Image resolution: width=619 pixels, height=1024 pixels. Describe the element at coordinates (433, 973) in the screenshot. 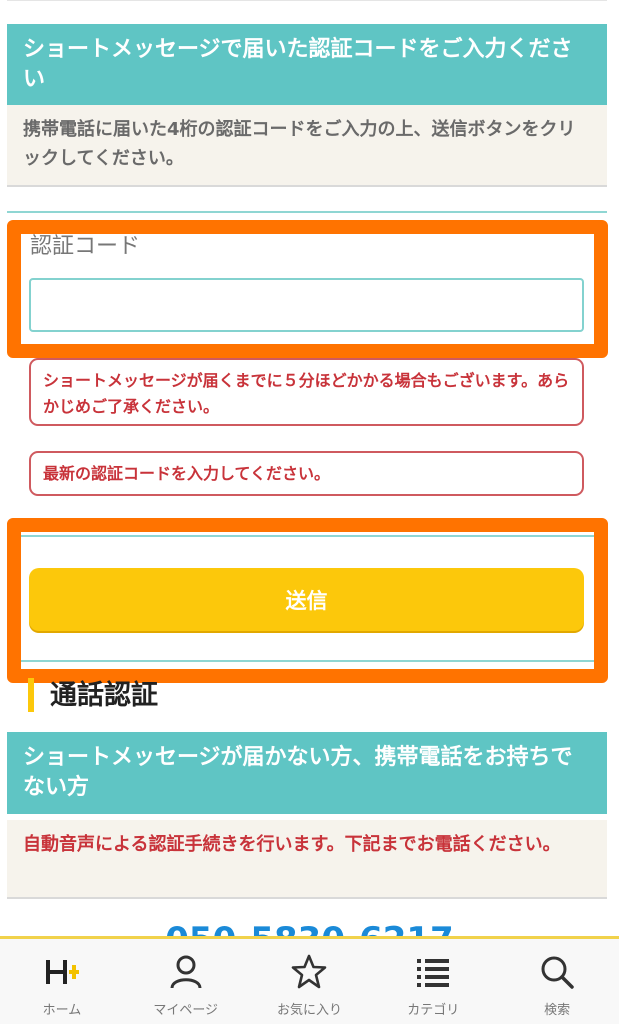

I see `list-icon` at that location.